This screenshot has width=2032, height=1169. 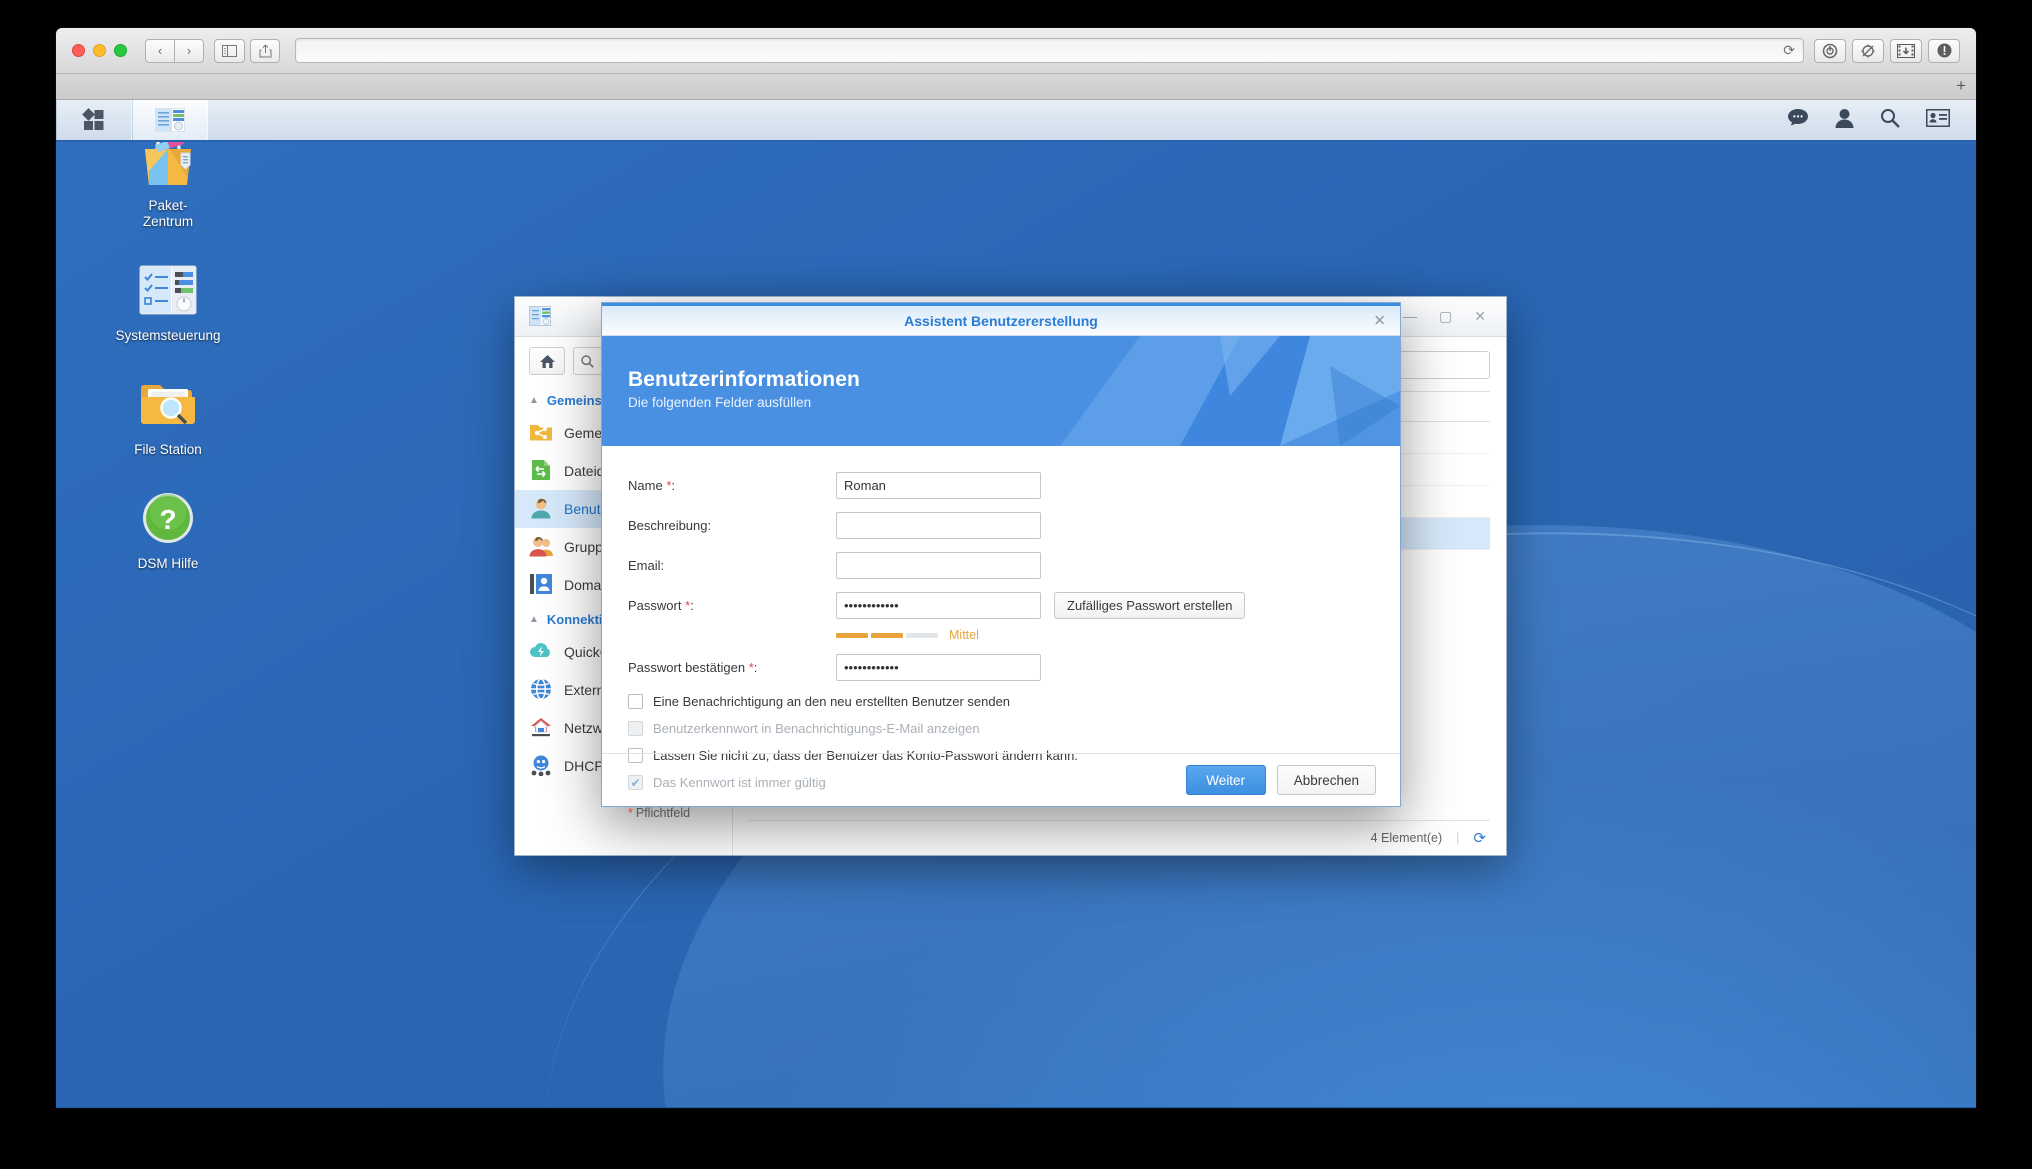 I want to click on new-tab-button: +, so click(x=1961, y=86).